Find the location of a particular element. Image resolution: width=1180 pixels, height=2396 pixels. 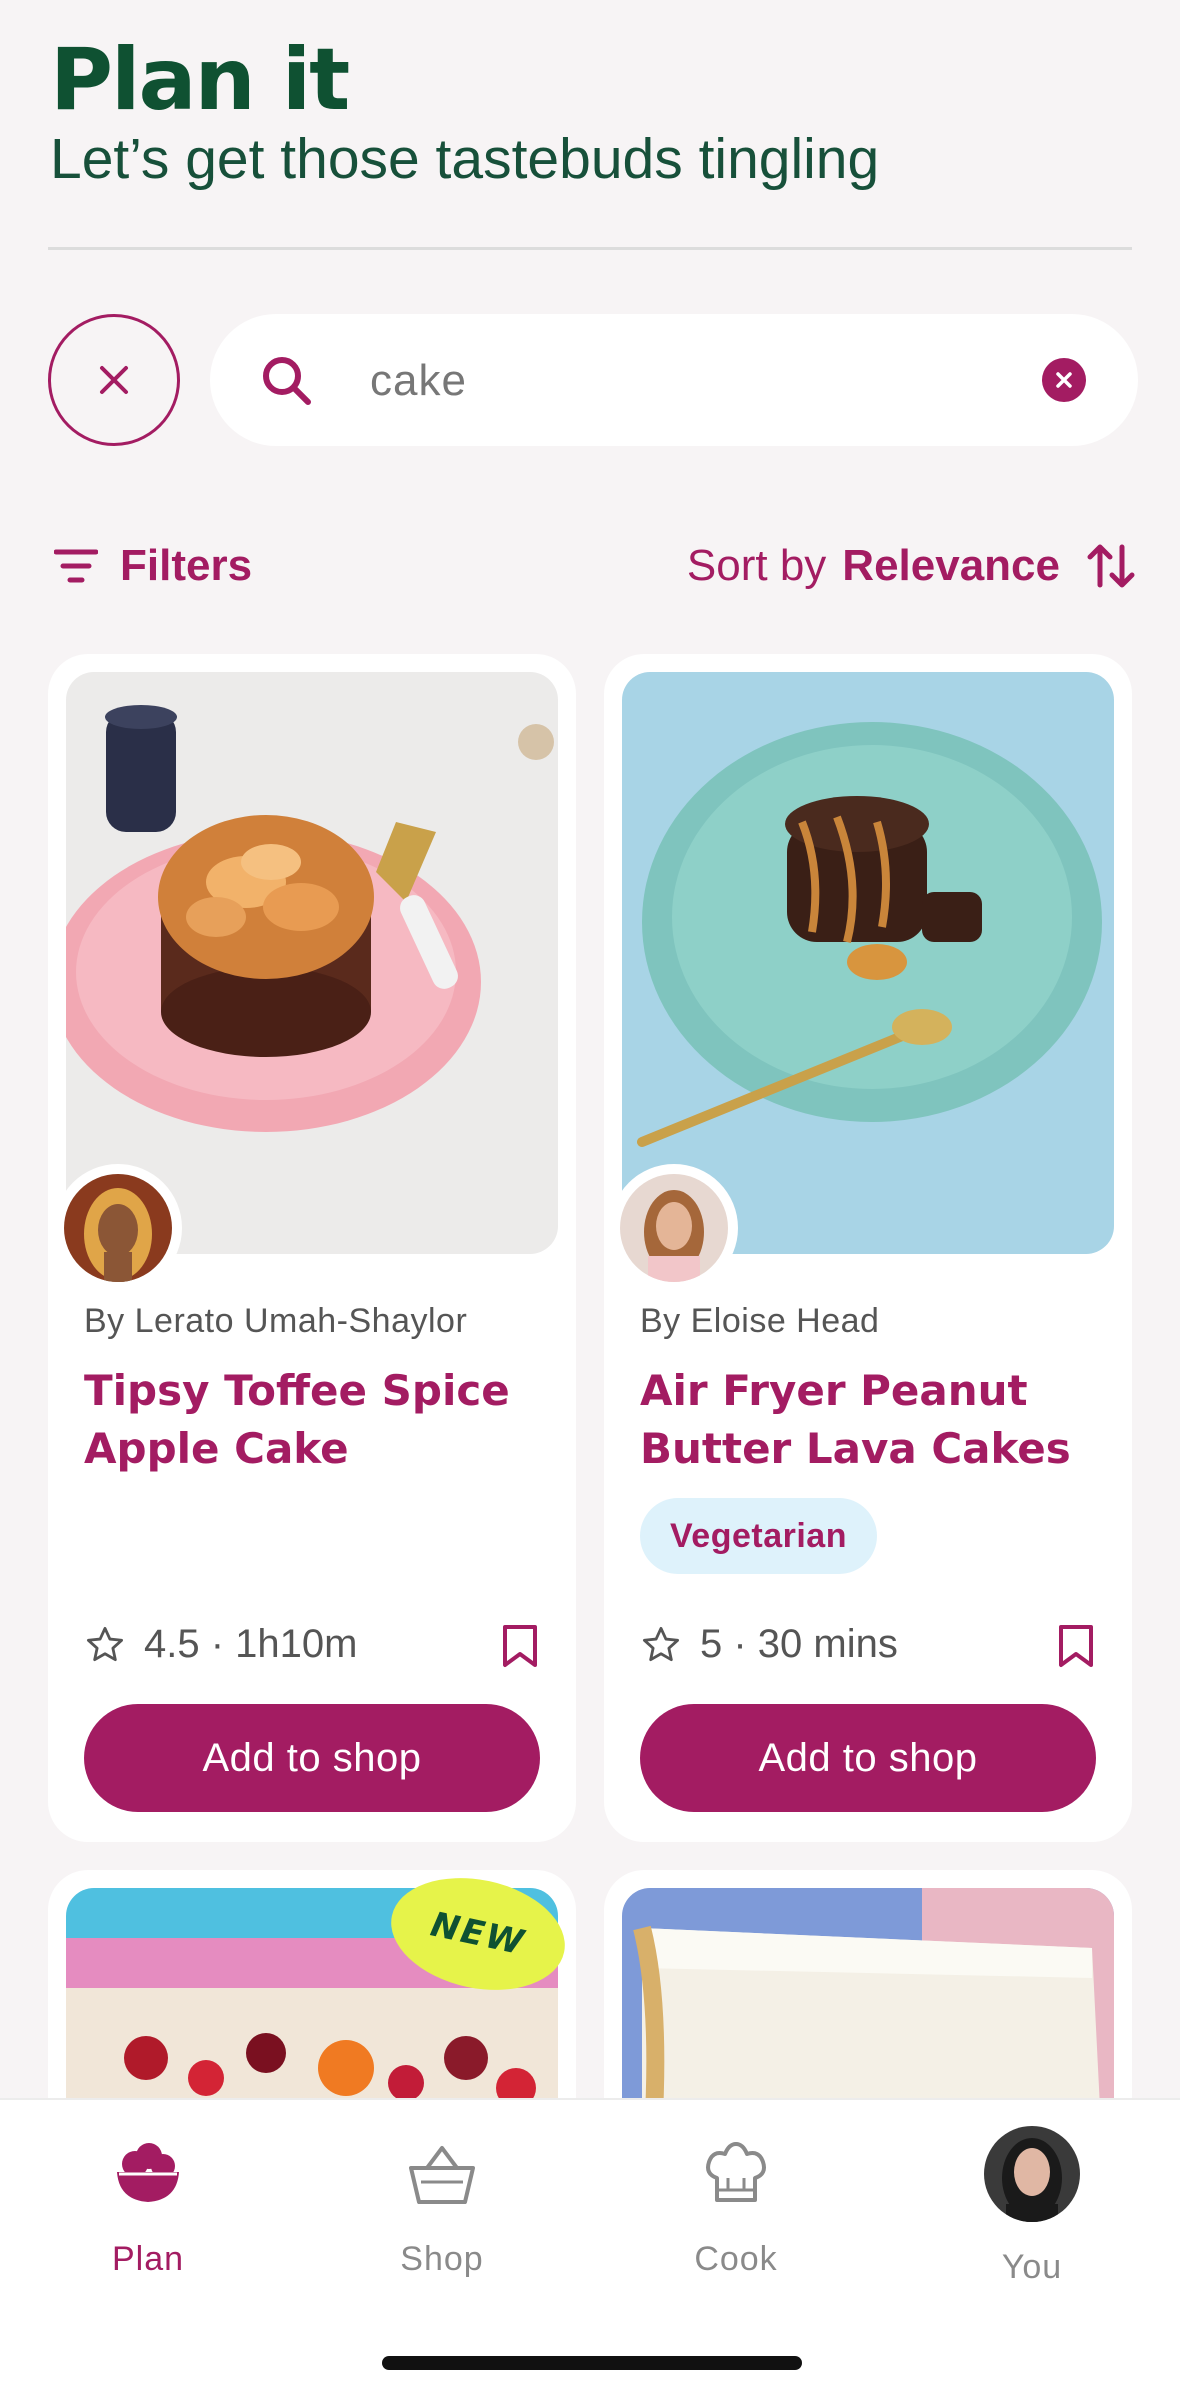

search-input: cake is located at coordinates (418, 381).